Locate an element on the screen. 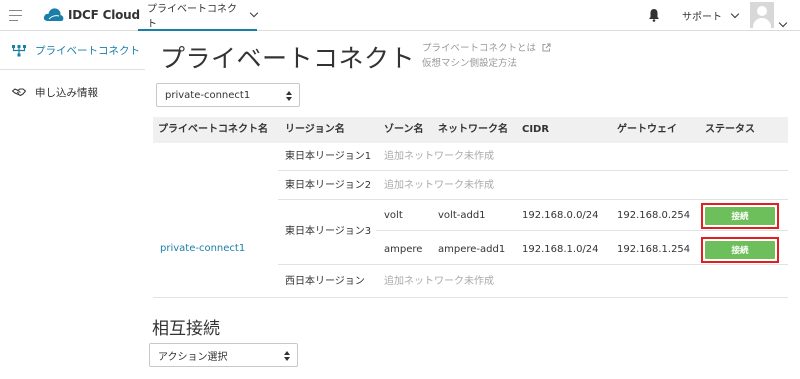  page-title: プライベートコネクト is located at coordinates (288, 58).